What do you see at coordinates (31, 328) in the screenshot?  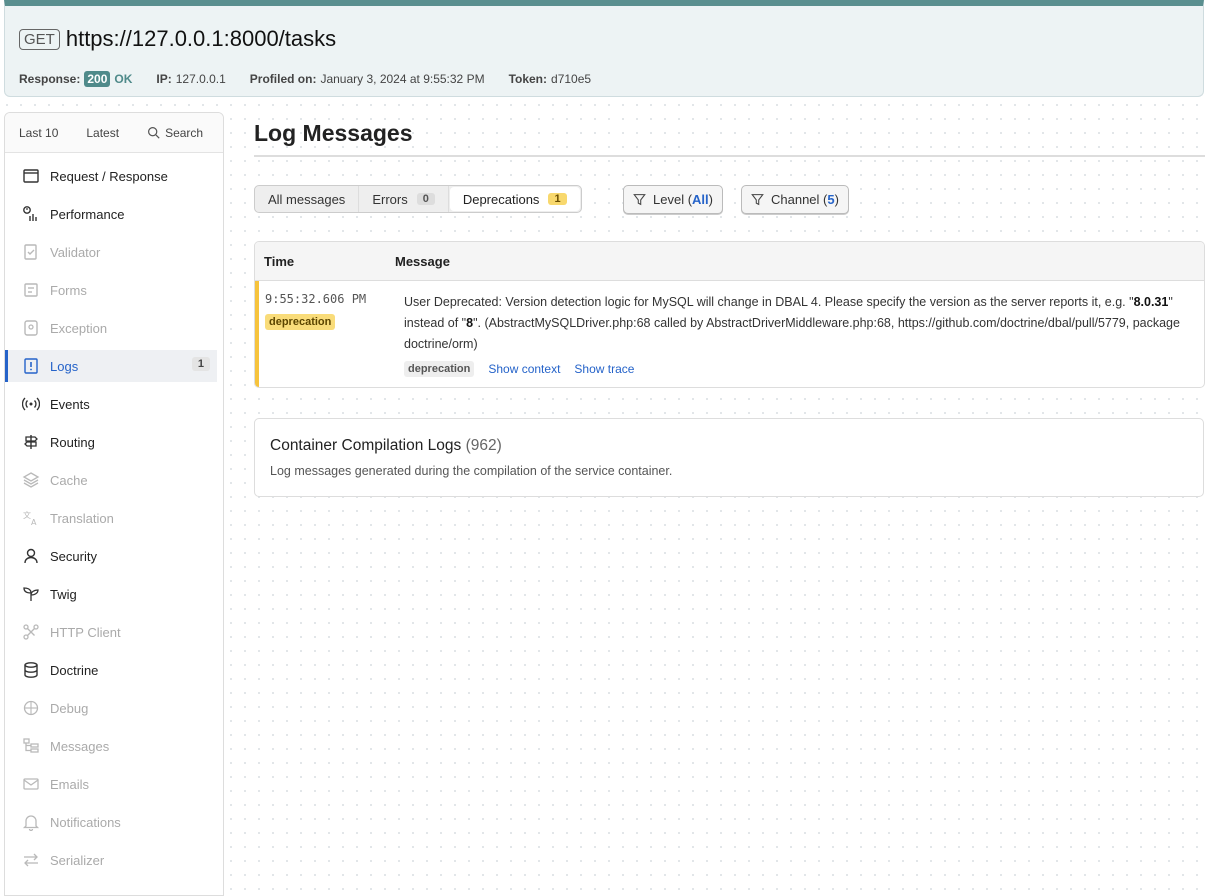 I see `exception-icon` at bounding box center [31, 328].